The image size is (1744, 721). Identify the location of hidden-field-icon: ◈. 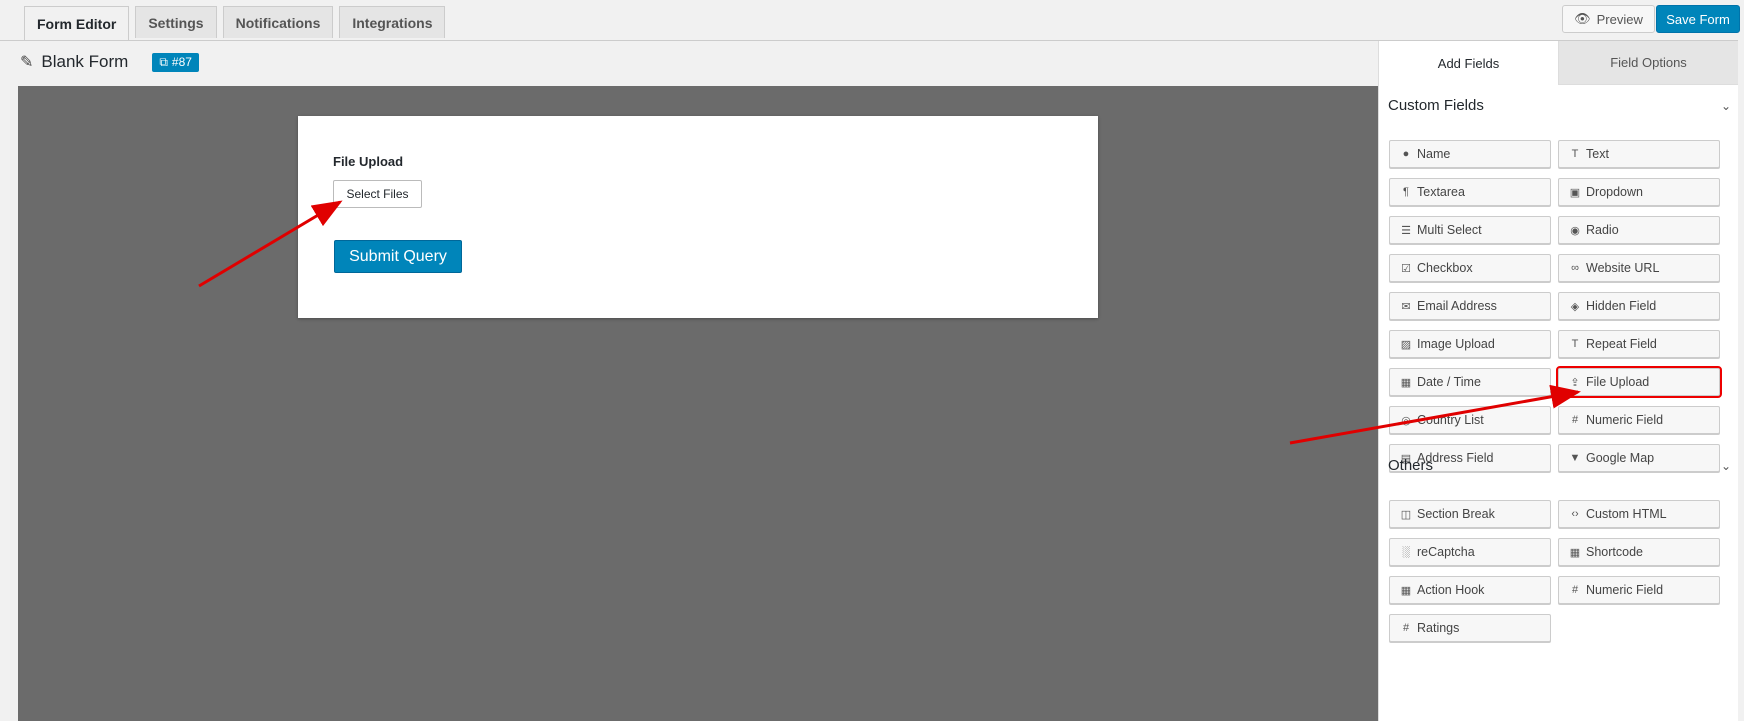
(1575, 306).